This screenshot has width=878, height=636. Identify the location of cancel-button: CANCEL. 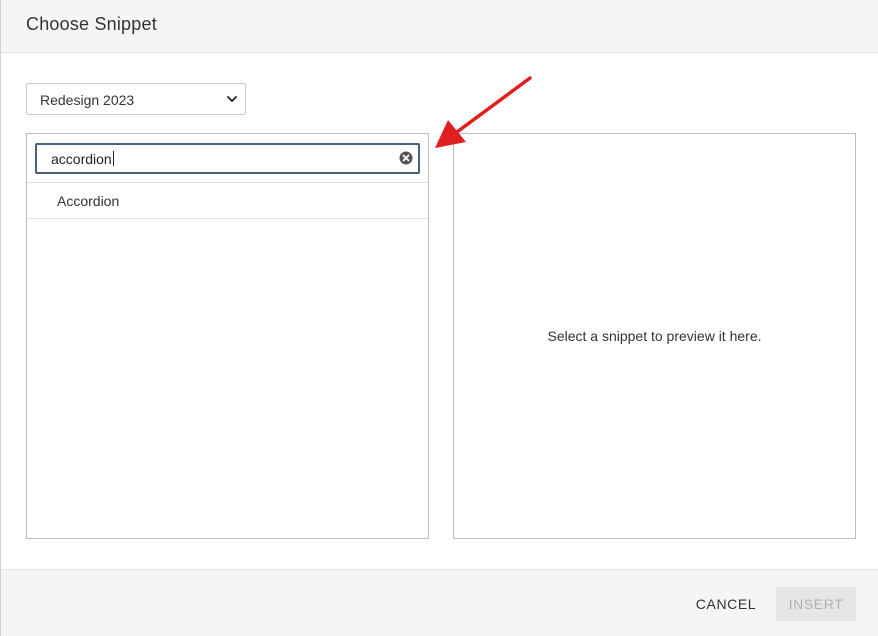
(726, 604).